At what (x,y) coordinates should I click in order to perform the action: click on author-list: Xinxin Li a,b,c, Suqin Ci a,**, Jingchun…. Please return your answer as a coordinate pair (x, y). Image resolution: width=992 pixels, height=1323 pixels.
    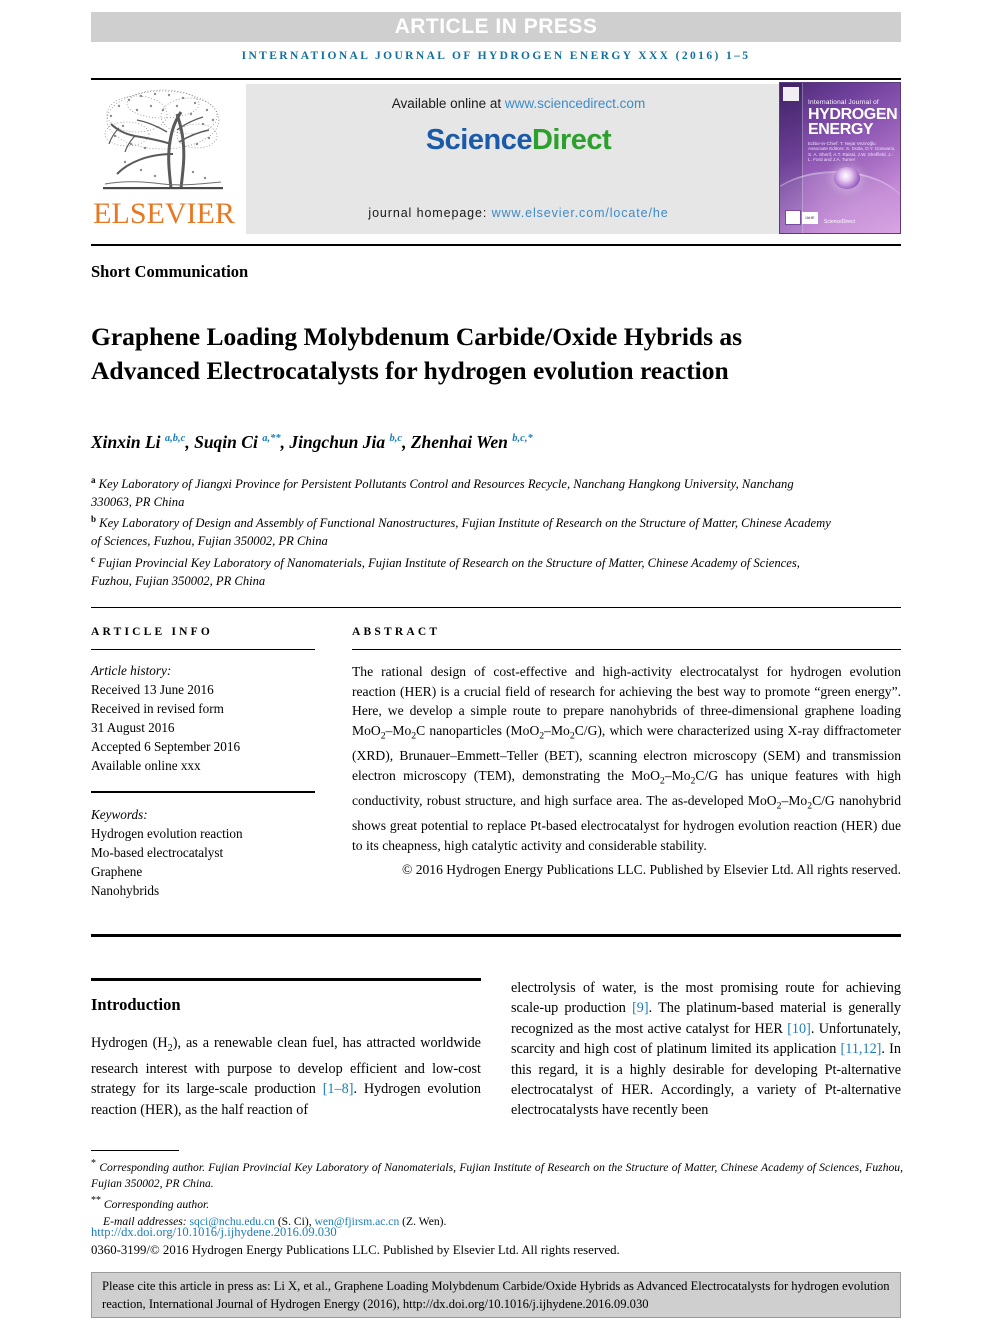
    Looking at the image, I should click on (471, 442).